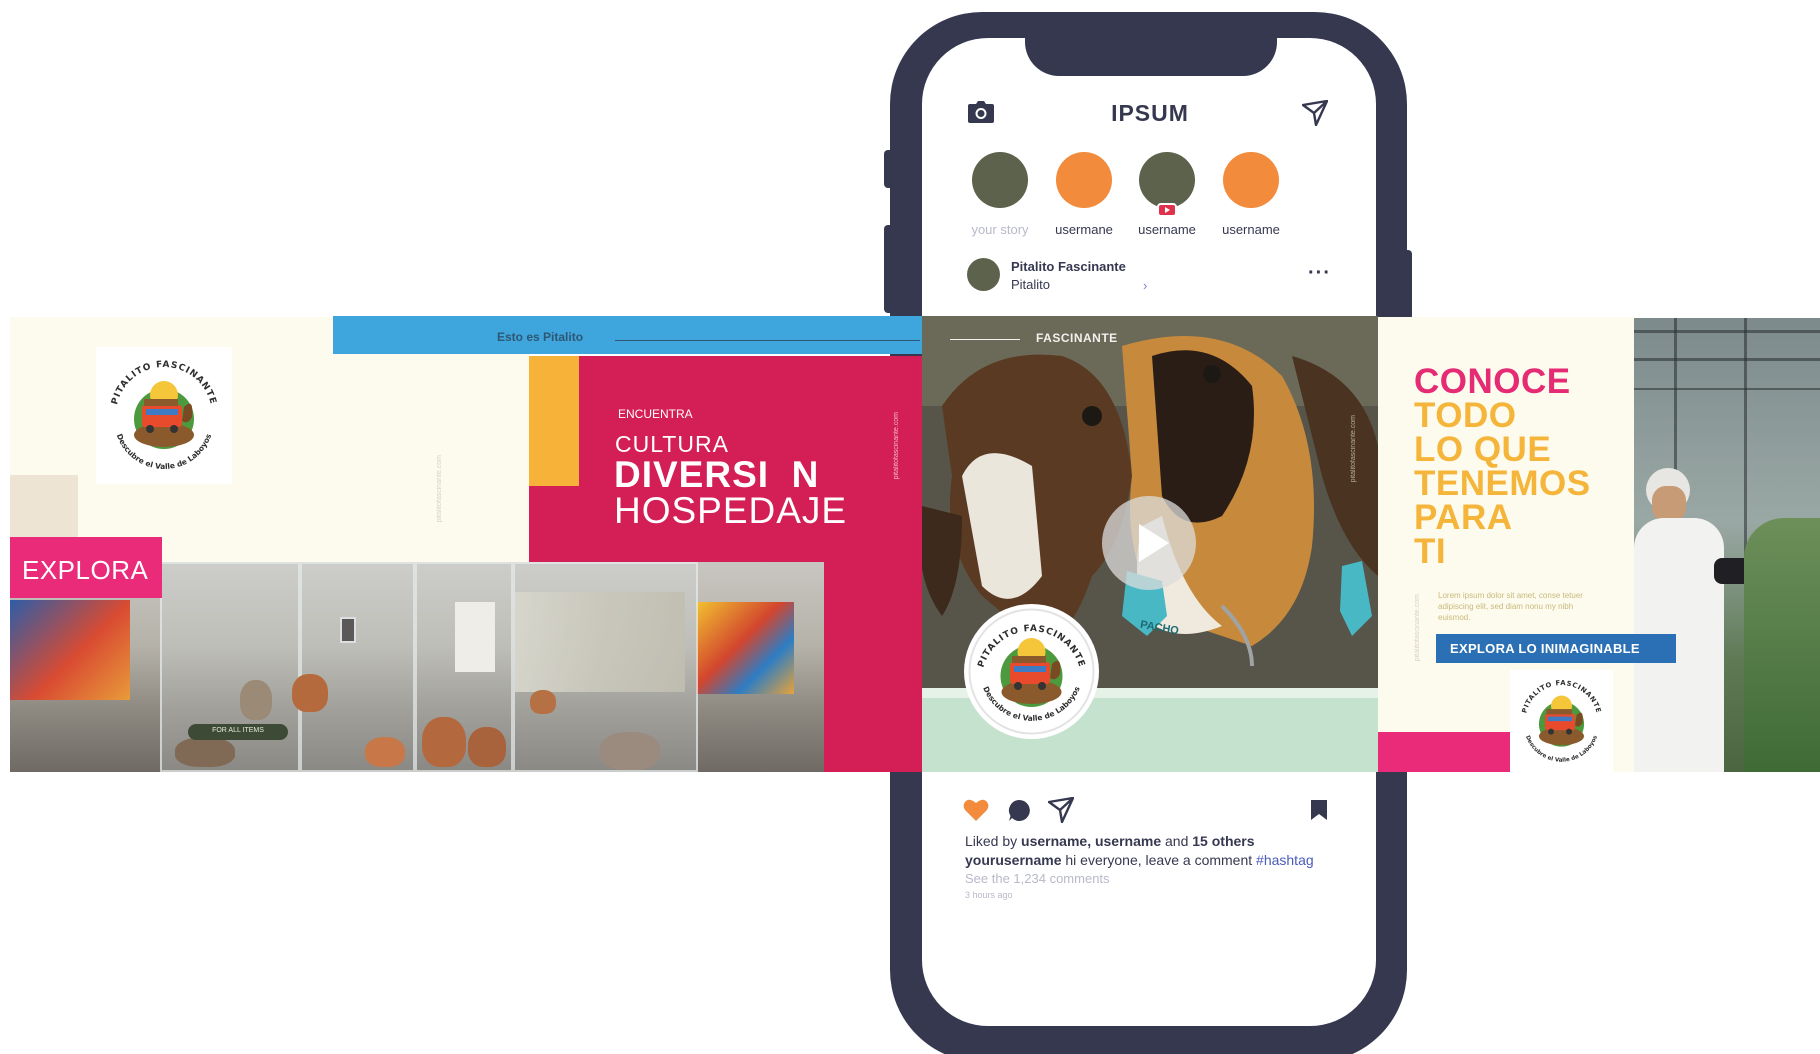  I want to click on post-author-avatar, so click(983, 274).